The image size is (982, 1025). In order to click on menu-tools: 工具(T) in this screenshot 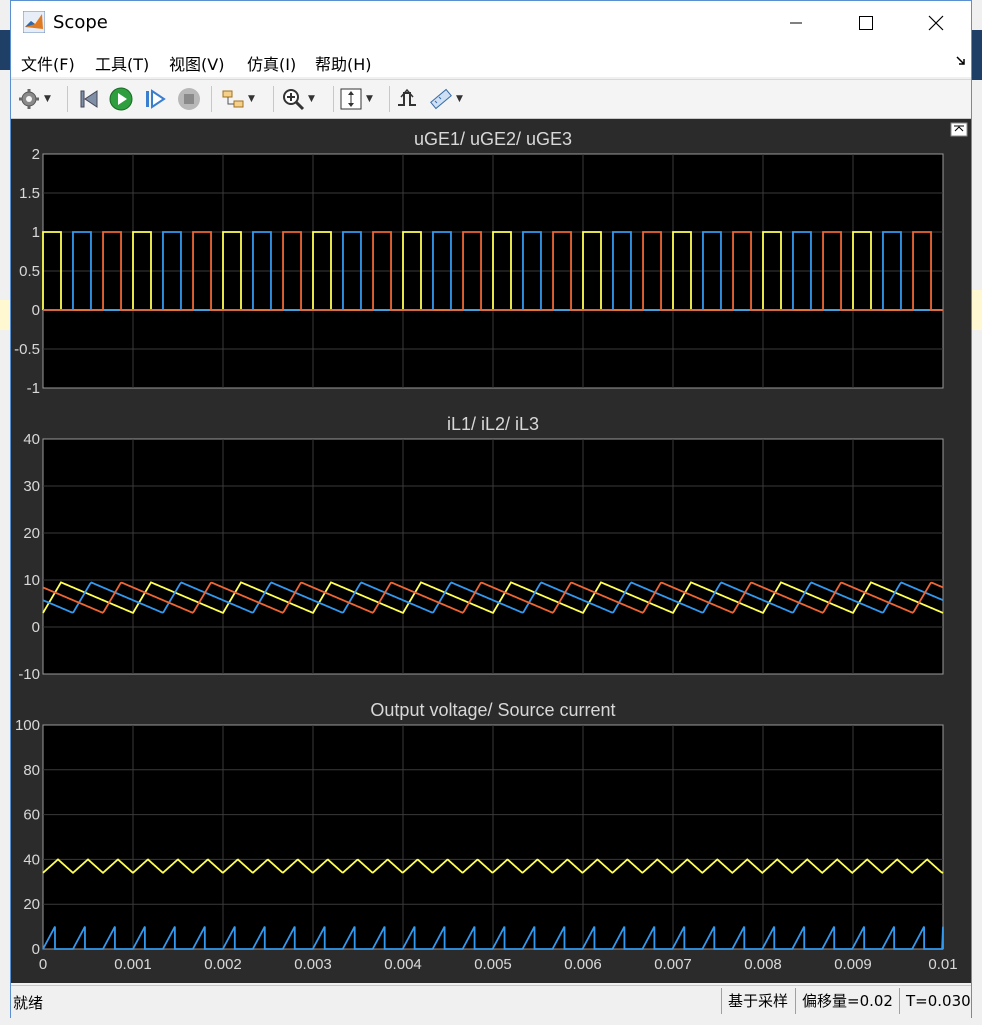, I will do `click(122, 63)`.